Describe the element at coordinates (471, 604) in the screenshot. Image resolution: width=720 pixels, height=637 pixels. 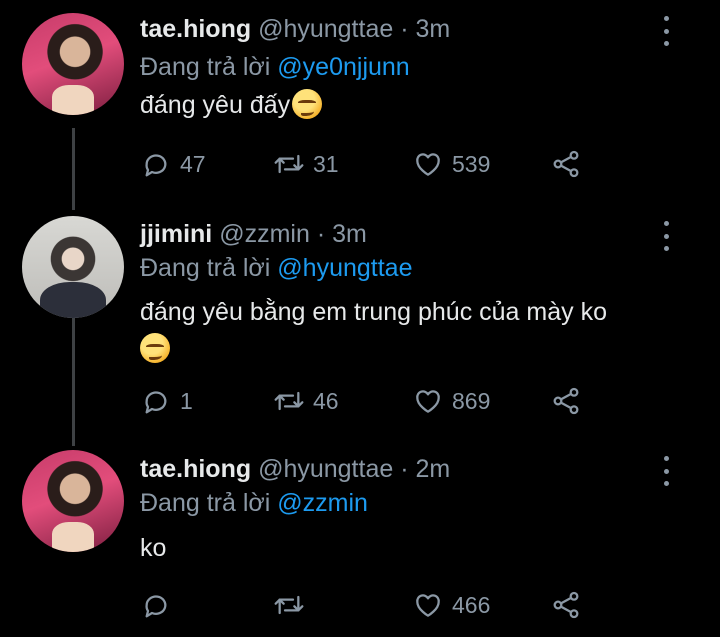
I see `like-count: 466` at that location.